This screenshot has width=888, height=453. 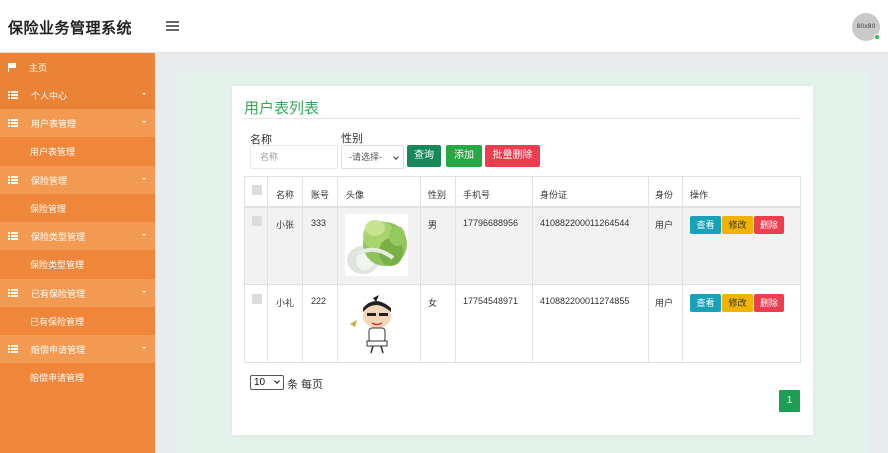 I want to click on sidebar-subitem-label: 已有保险管理, so click(x=57, y=321).